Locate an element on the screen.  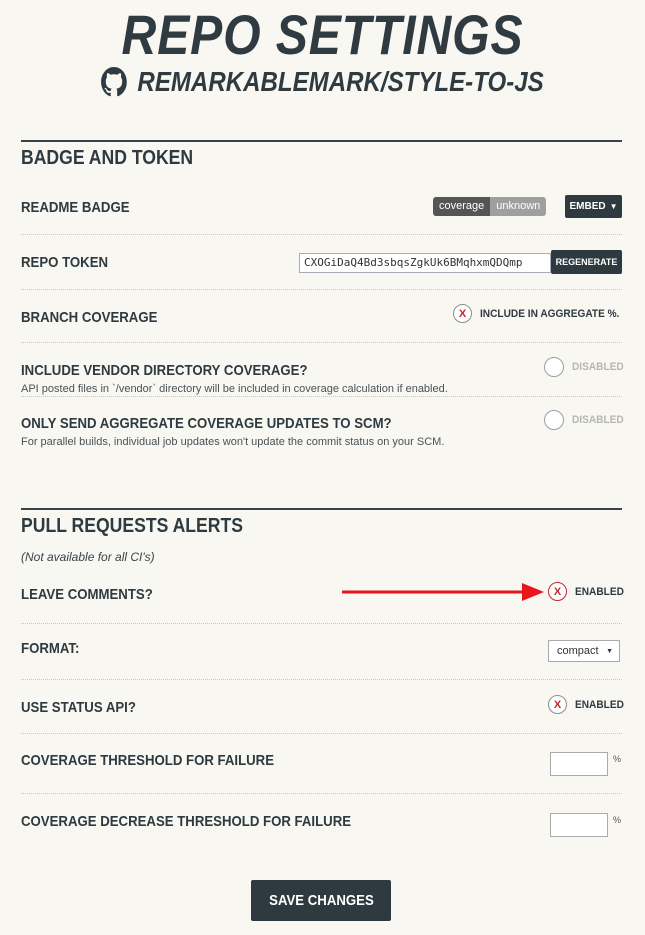
chevron-down-icon: ▼ is located at coordinates (609, 651).